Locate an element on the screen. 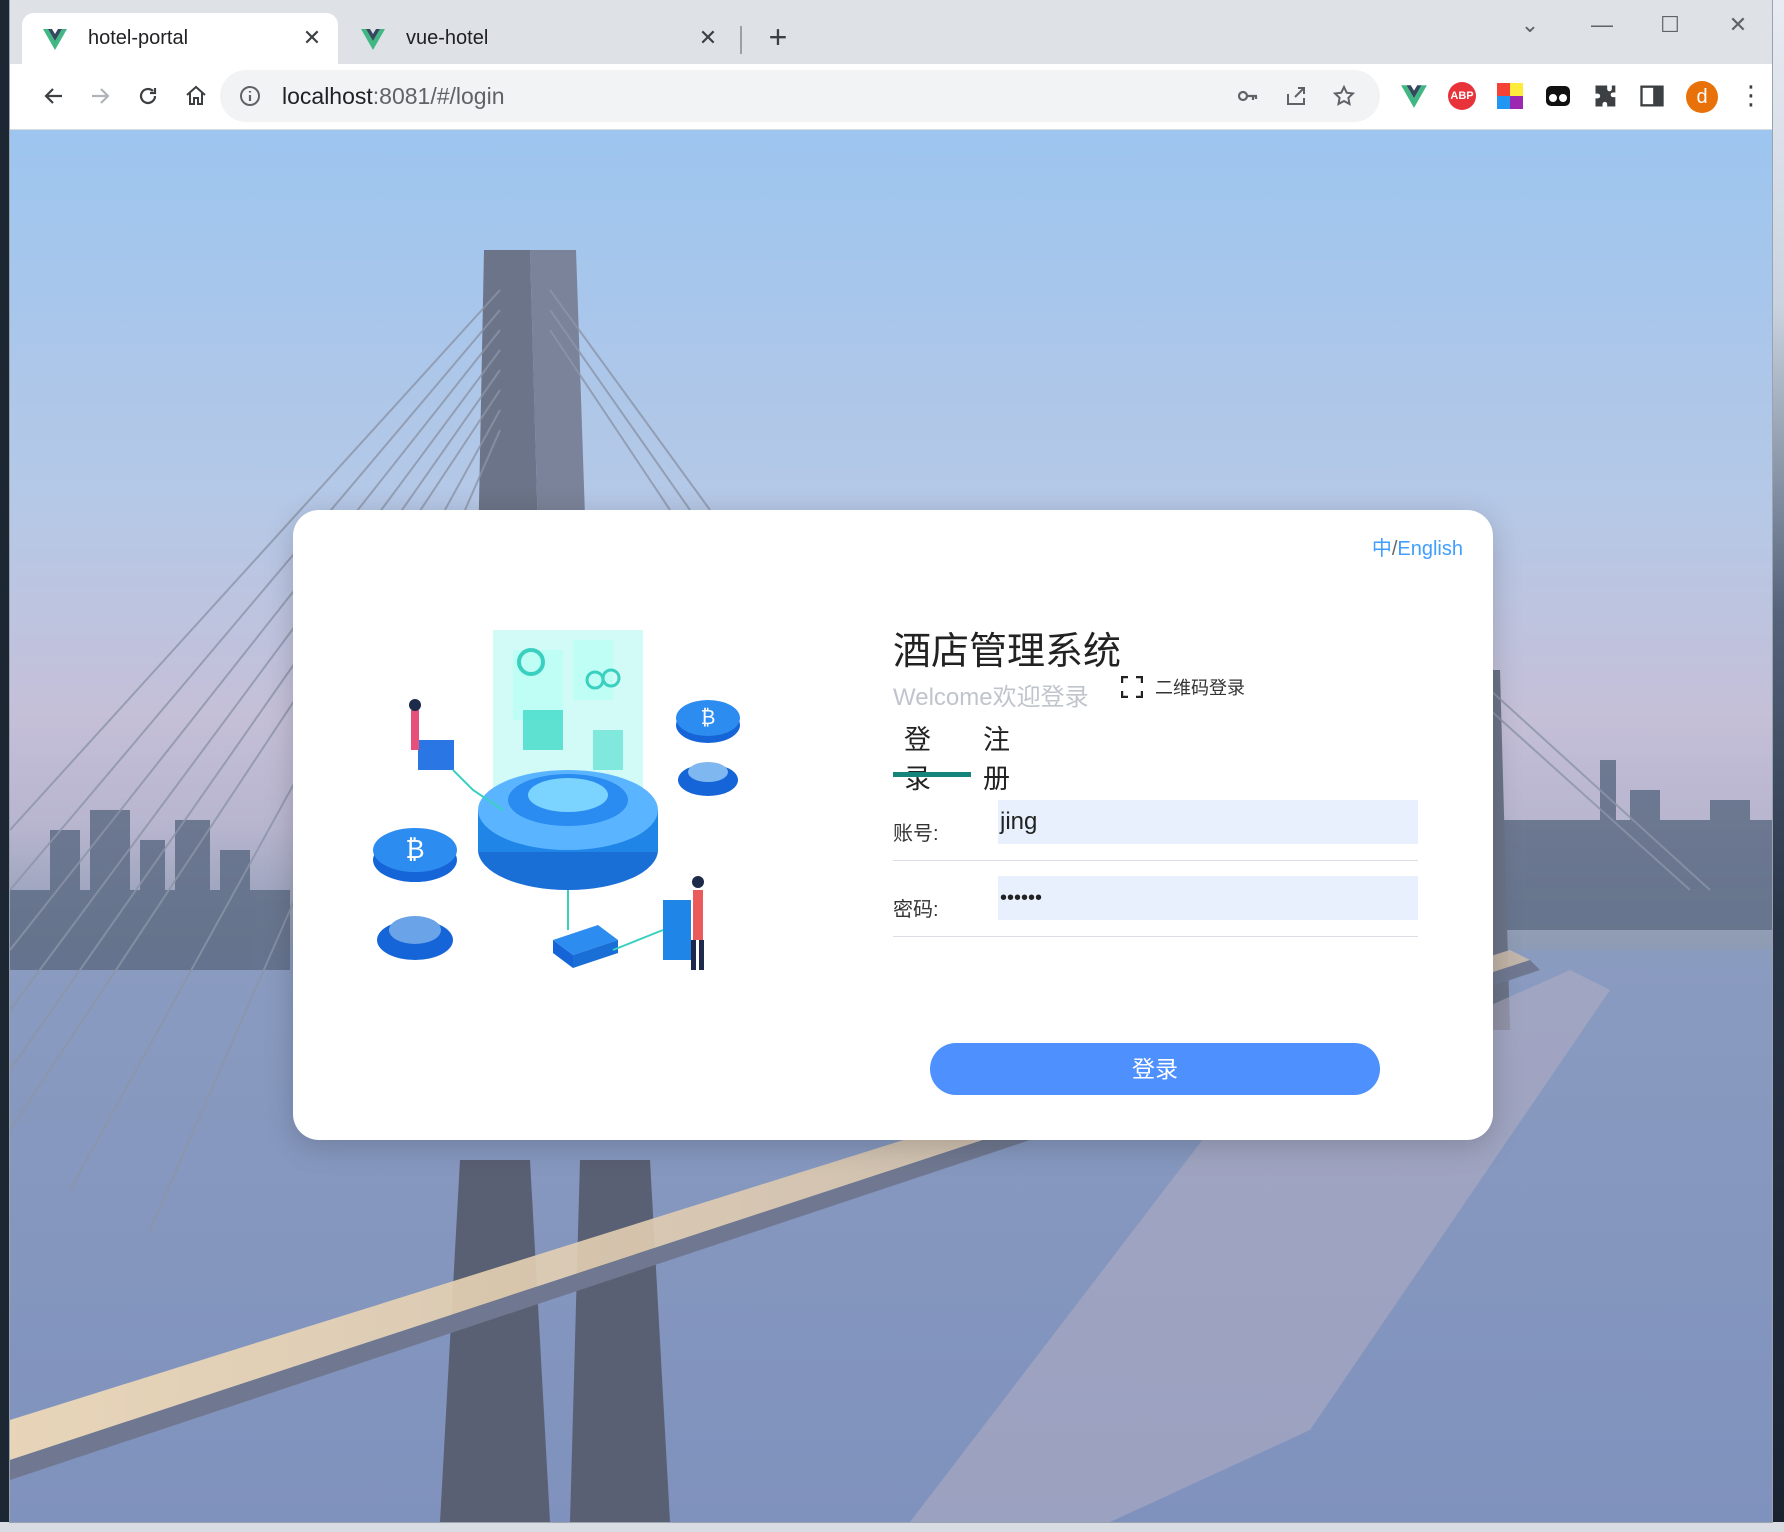 The image size is (1784, 1532). qr-login-link: 二维码登录 is located at coordinates (1183, 687).